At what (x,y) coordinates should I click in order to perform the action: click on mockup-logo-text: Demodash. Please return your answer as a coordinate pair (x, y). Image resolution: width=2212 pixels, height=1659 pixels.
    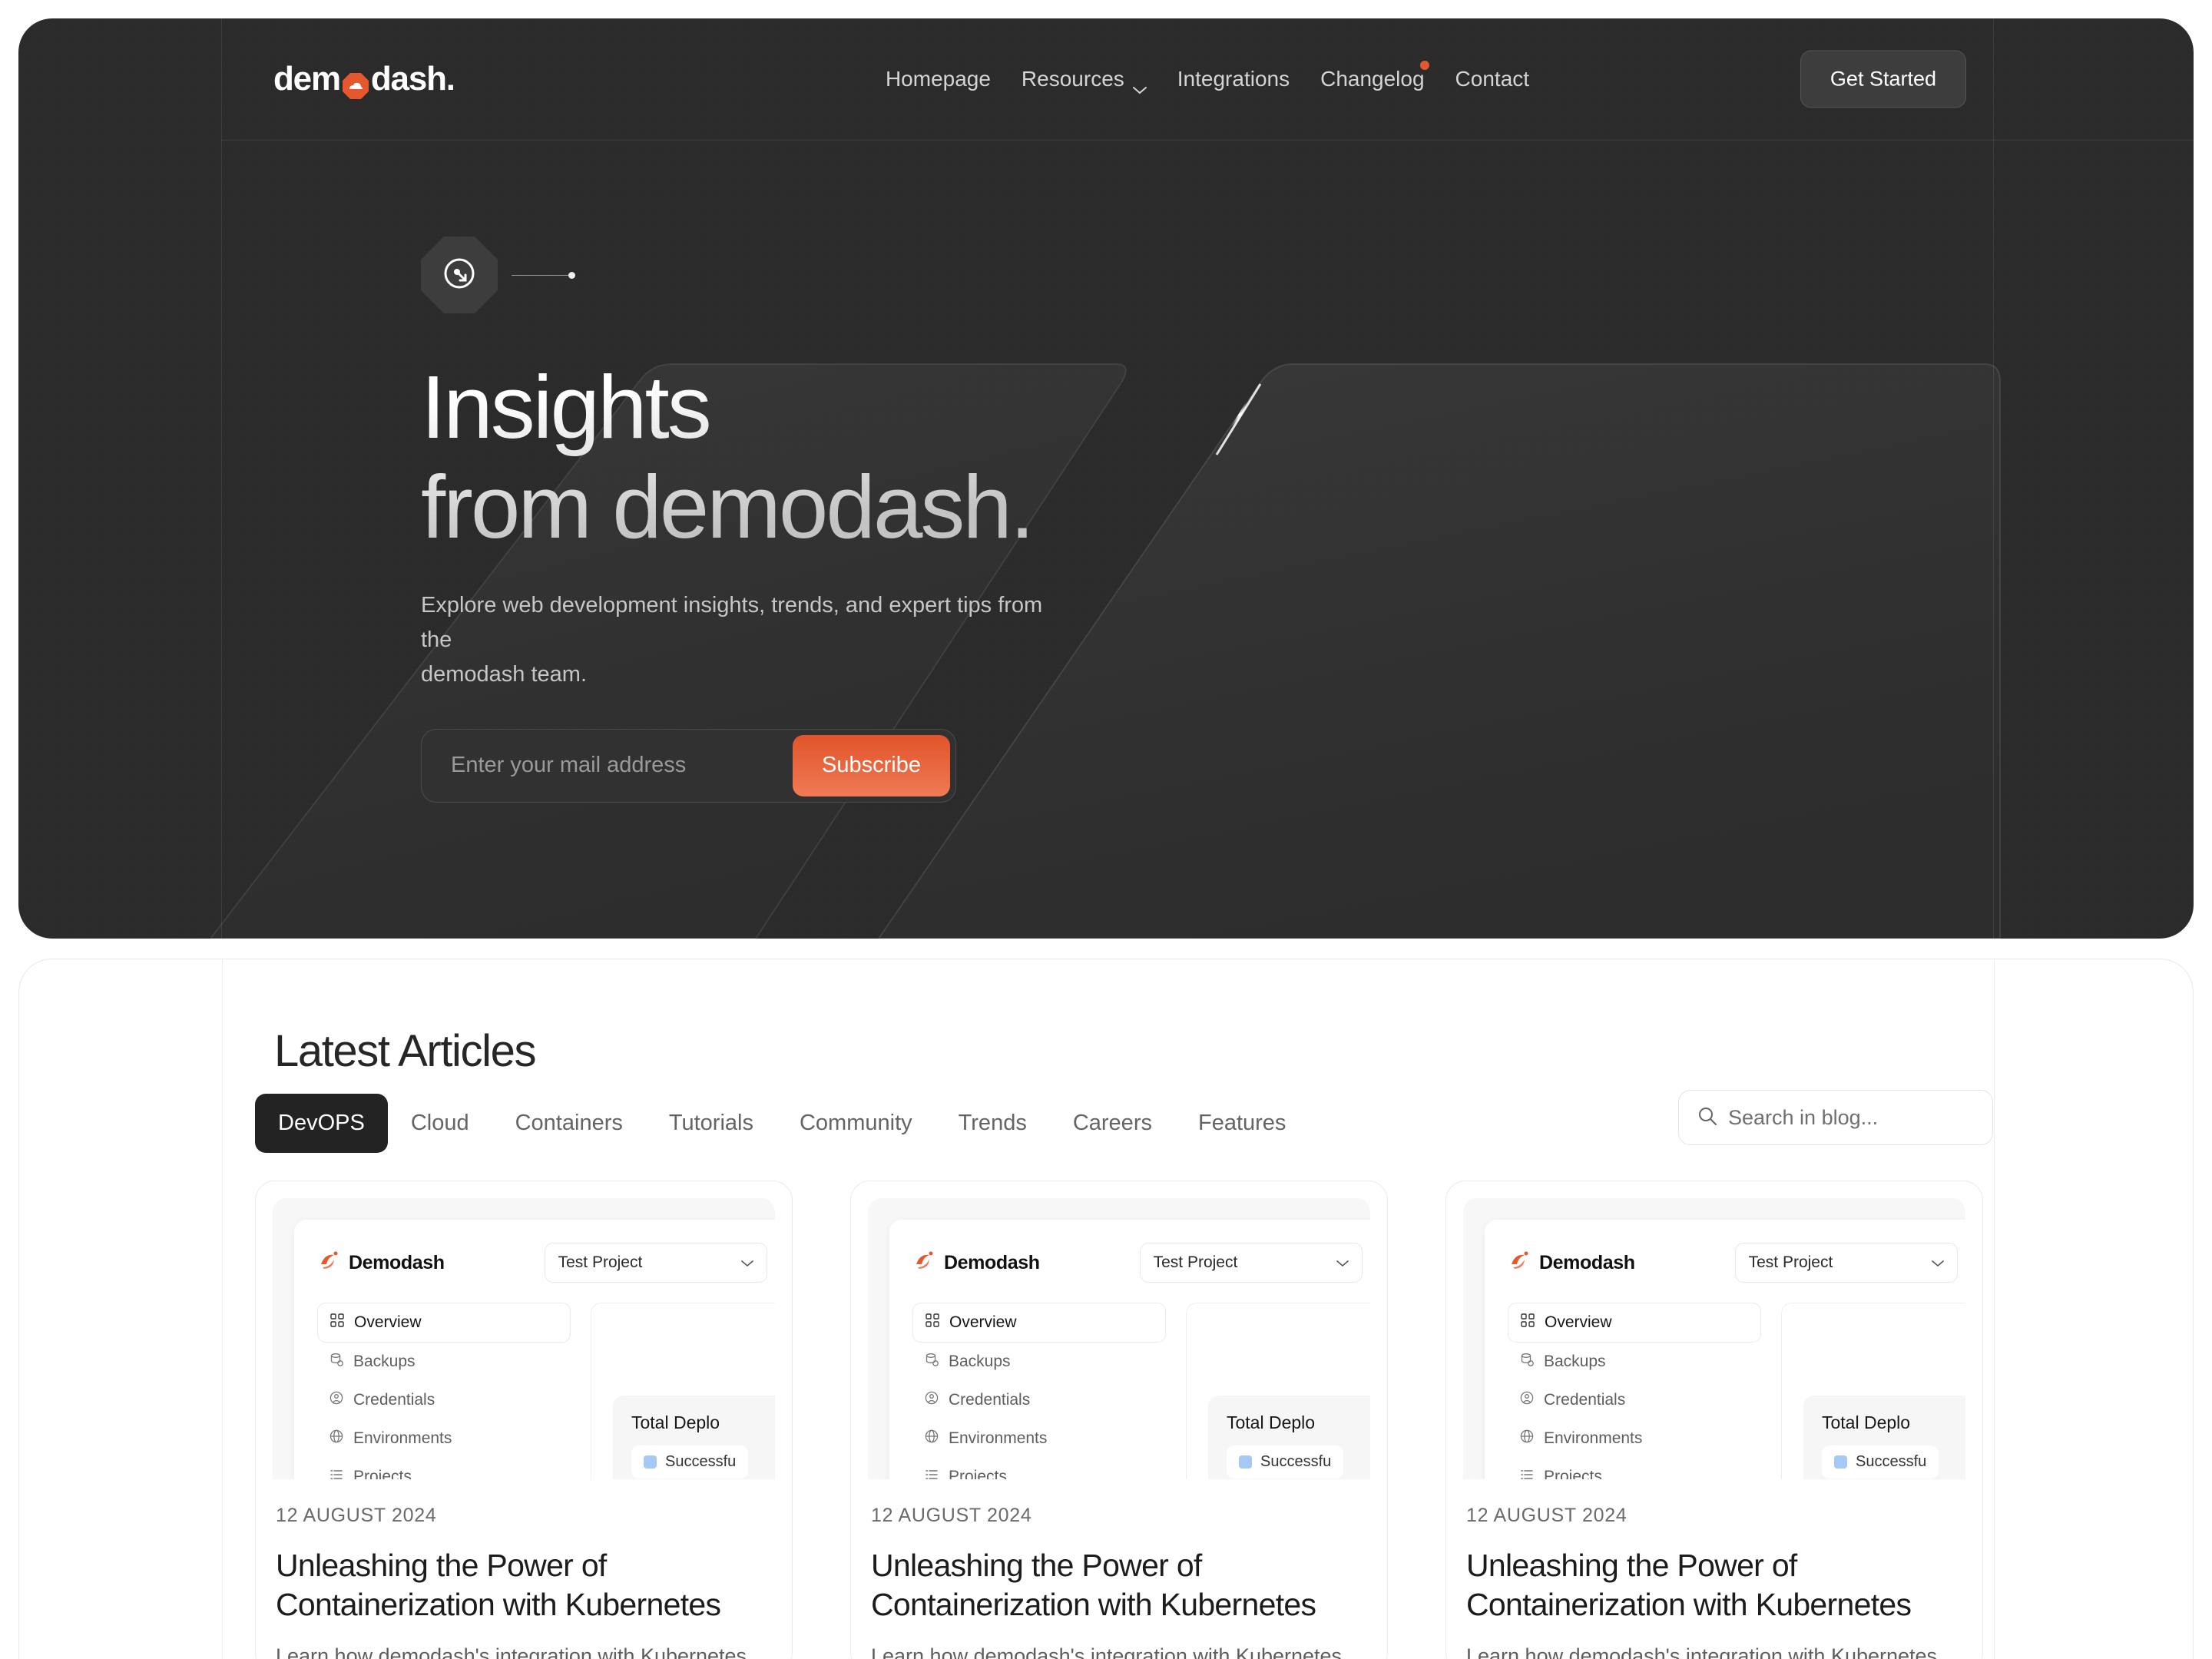
    Looking at the image, I should click on (1587, 1262).